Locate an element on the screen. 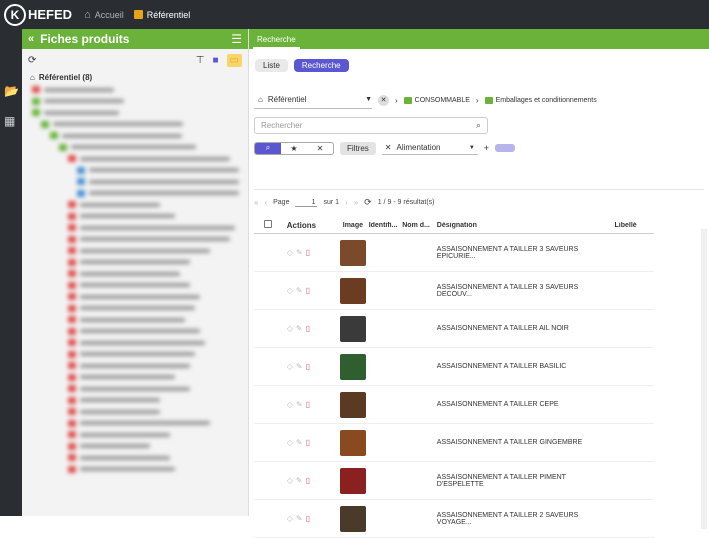  hamburger-icon: ☰ is located at coordinates (236, 39).